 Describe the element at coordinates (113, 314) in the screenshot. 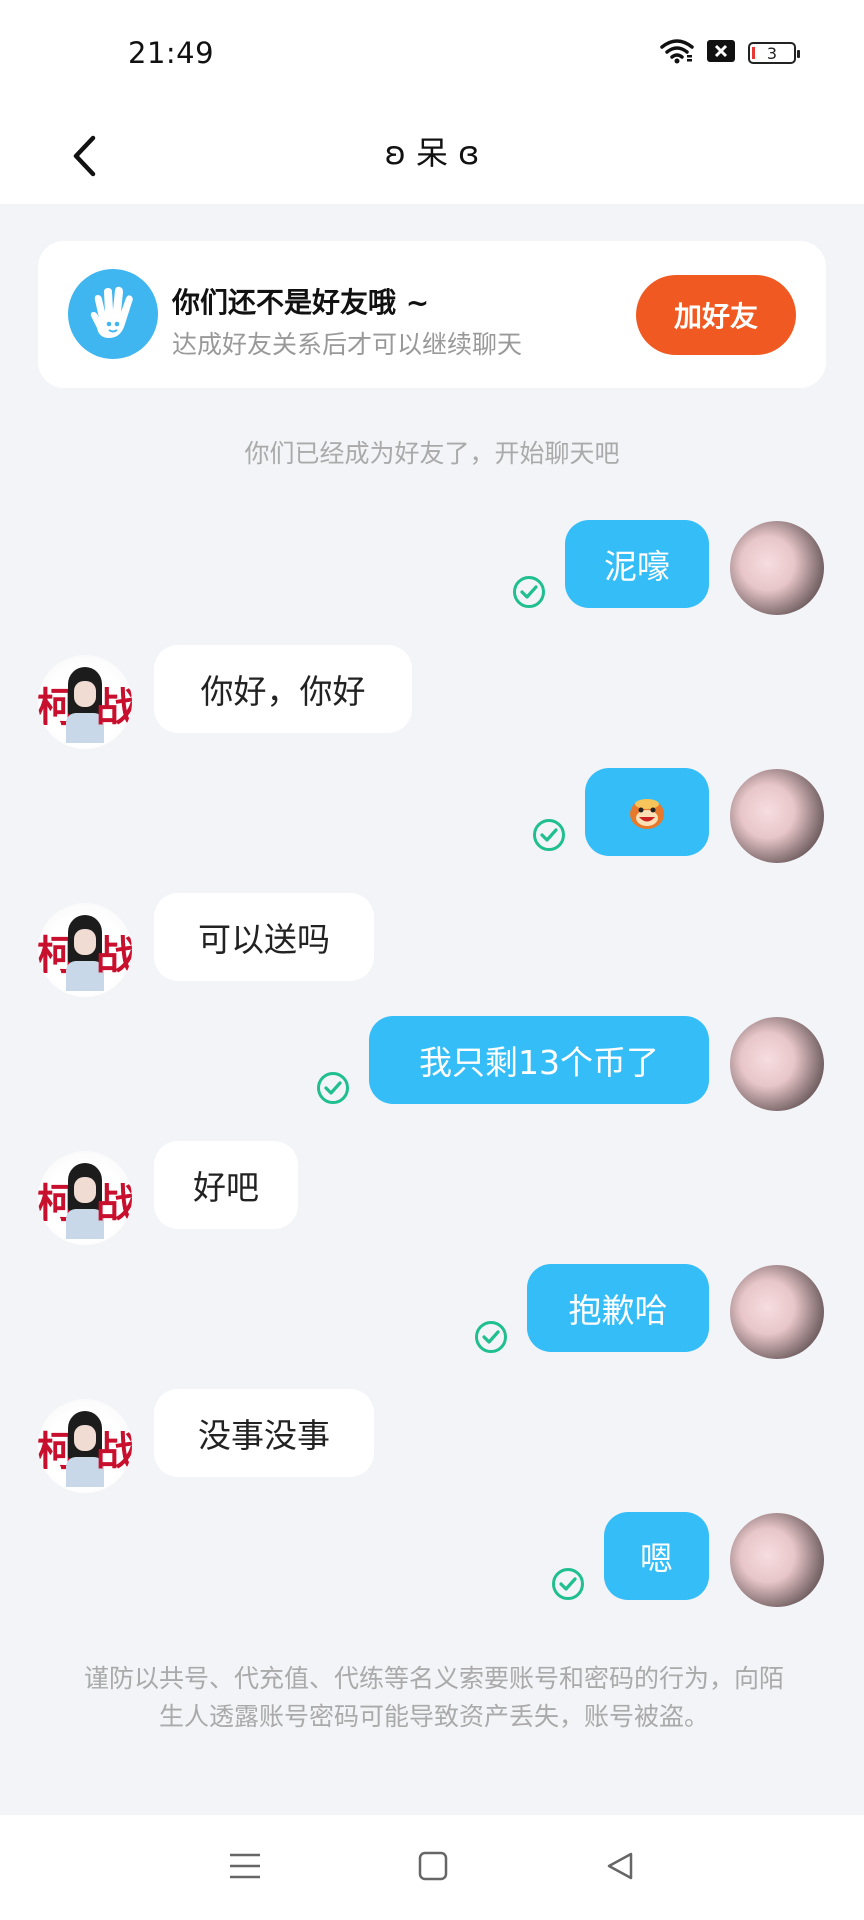

I see `hand-wave-icon` at that location.